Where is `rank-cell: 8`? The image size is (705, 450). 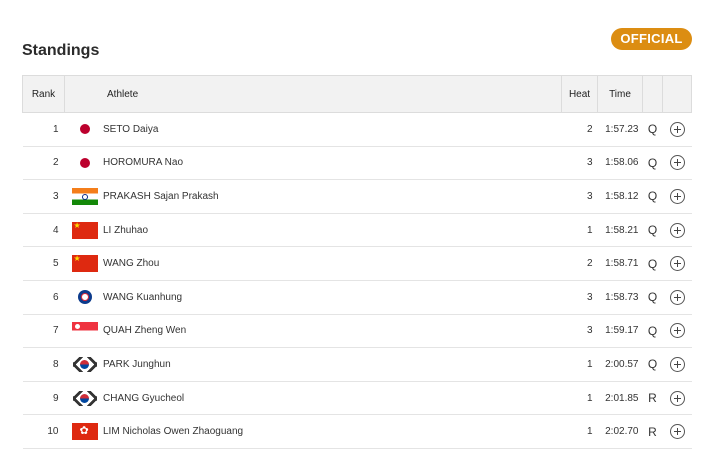 rank-cell: 8 is located at coordinates (43, 364).